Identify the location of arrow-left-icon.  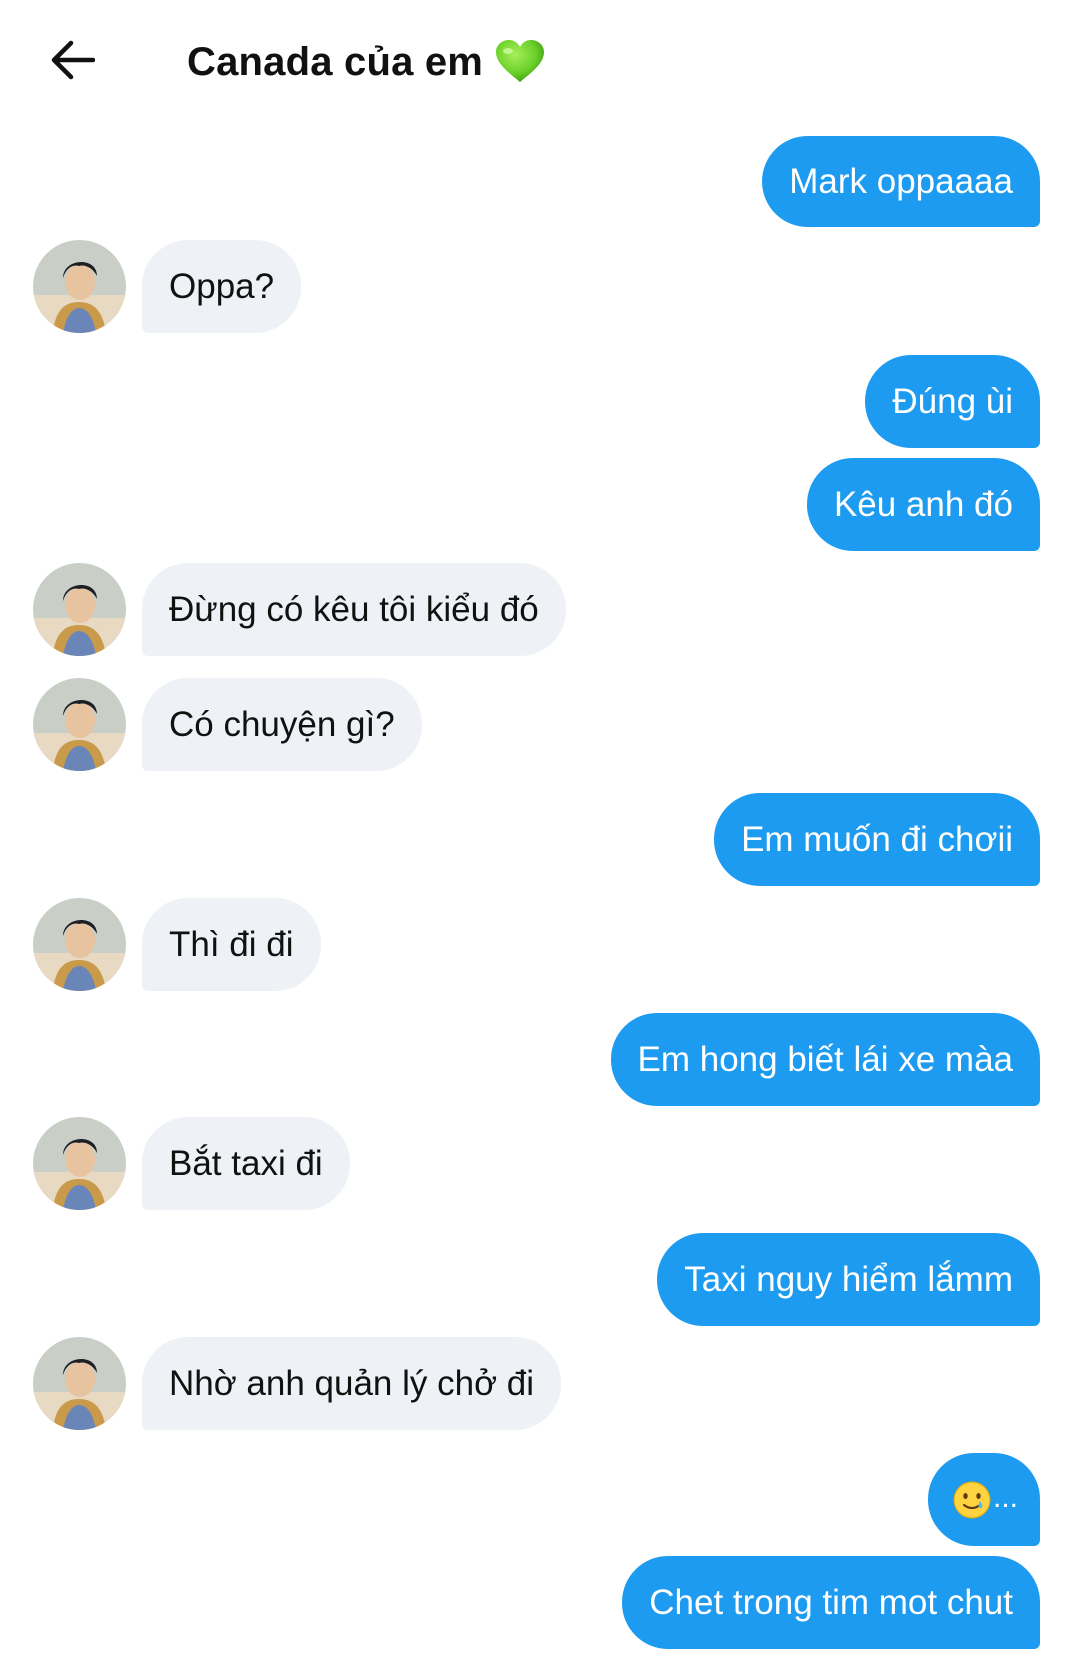
(72, 62).